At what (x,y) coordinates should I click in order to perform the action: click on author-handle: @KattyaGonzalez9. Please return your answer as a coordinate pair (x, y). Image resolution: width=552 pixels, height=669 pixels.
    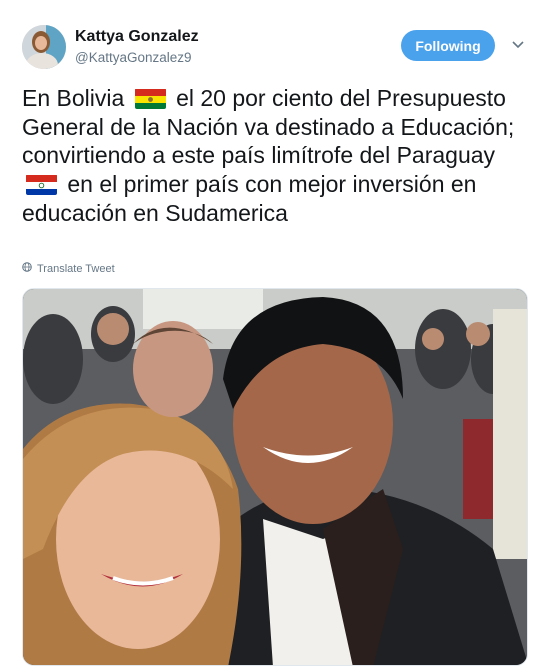
    Looking at the image, I should click on (133, 57).